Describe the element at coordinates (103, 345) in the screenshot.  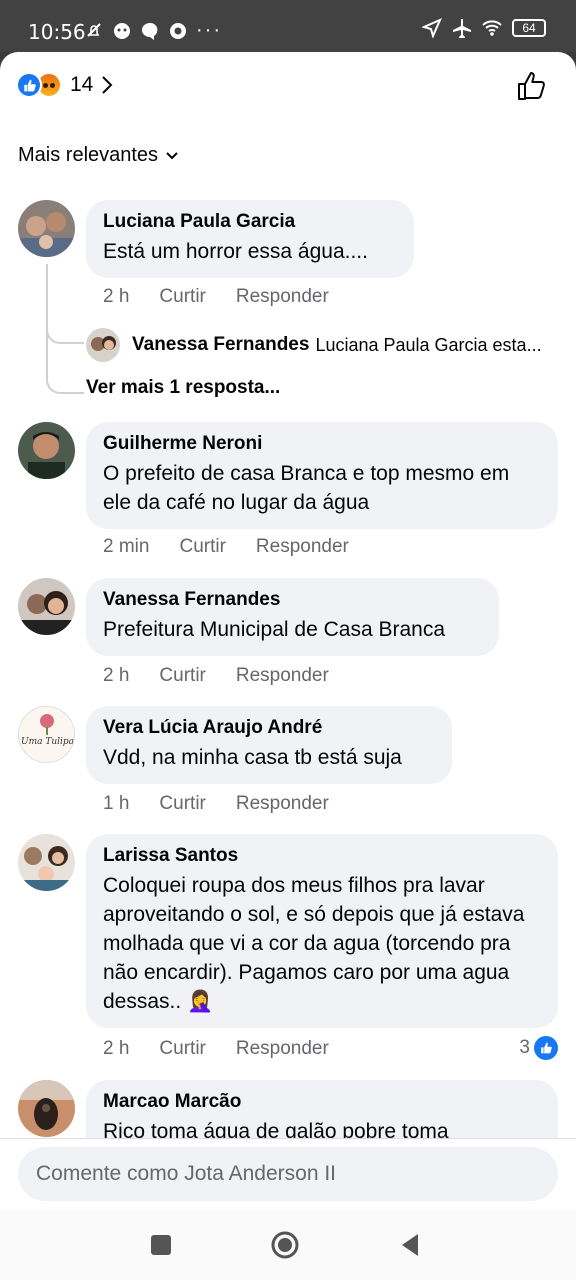
I see `reply-avatar` at that location.